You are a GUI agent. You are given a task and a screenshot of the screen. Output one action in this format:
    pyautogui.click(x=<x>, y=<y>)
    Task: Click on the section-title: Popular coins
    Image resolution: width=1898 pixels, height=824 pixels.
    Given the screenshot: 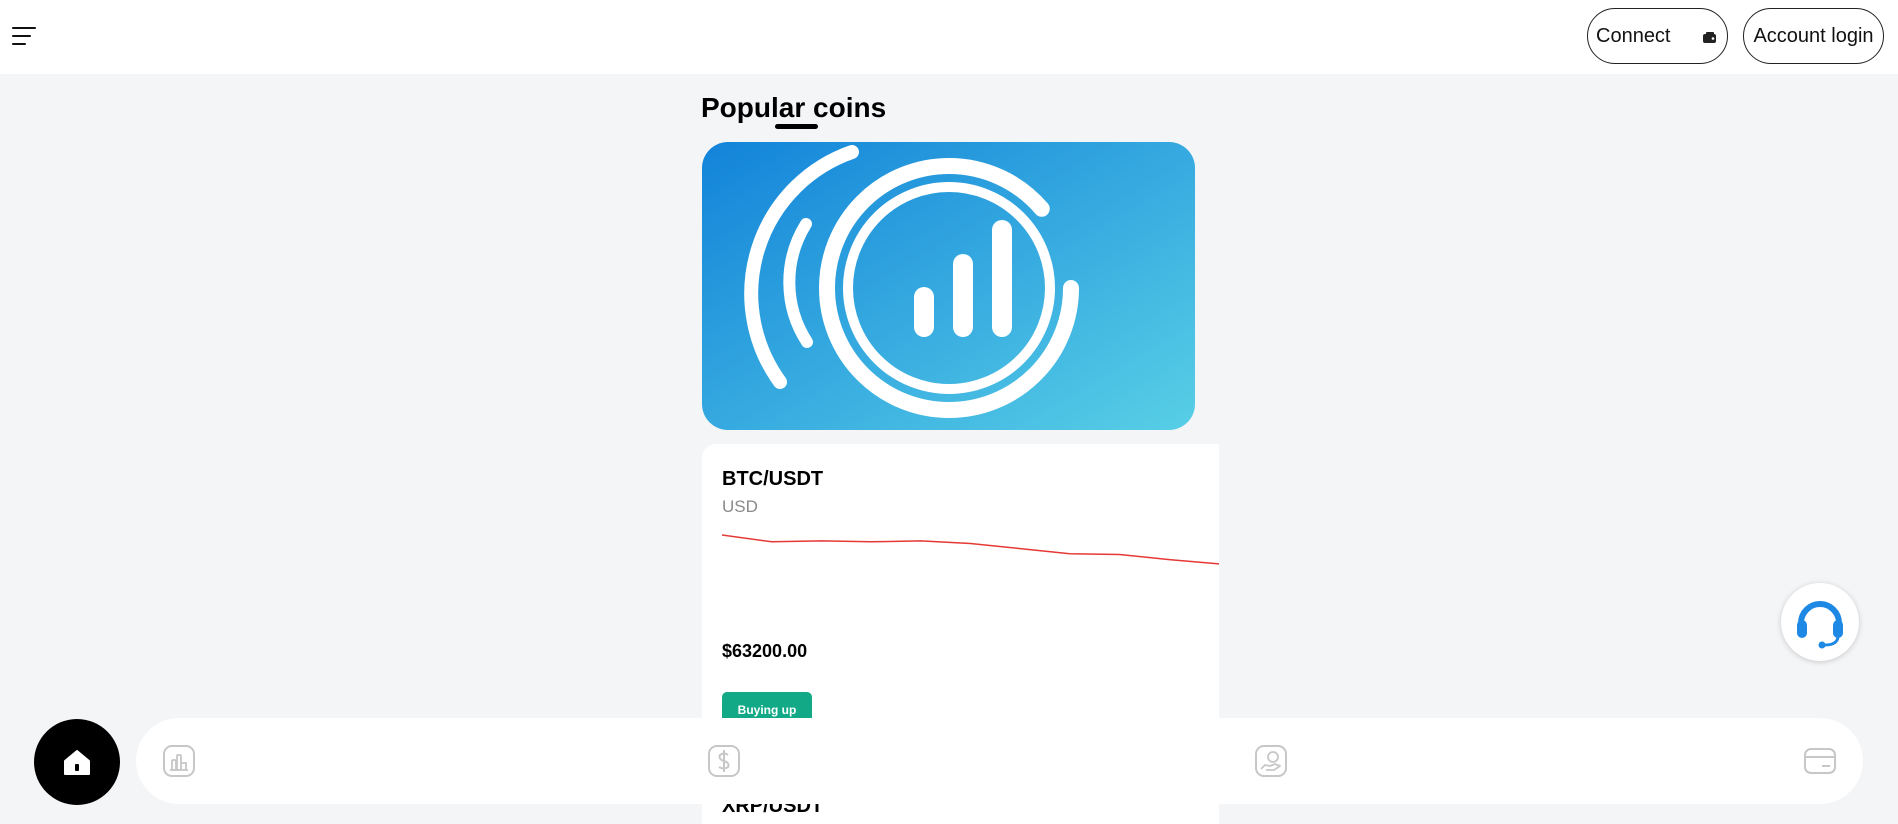 What is the action you would take?
    pyautogui.click(x=794, y=107)
    